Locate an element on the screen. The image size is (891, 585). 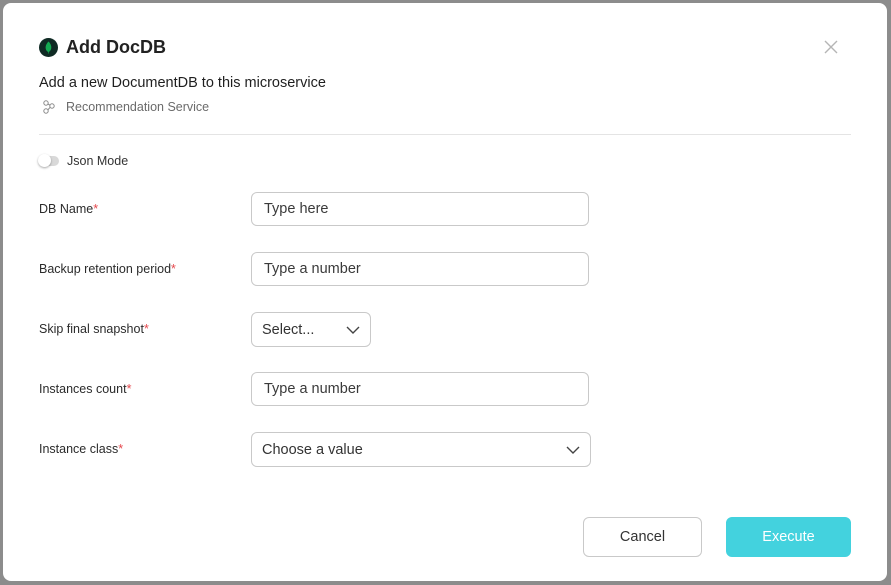
json-mode-toggle is located at coordinates (48, 160).